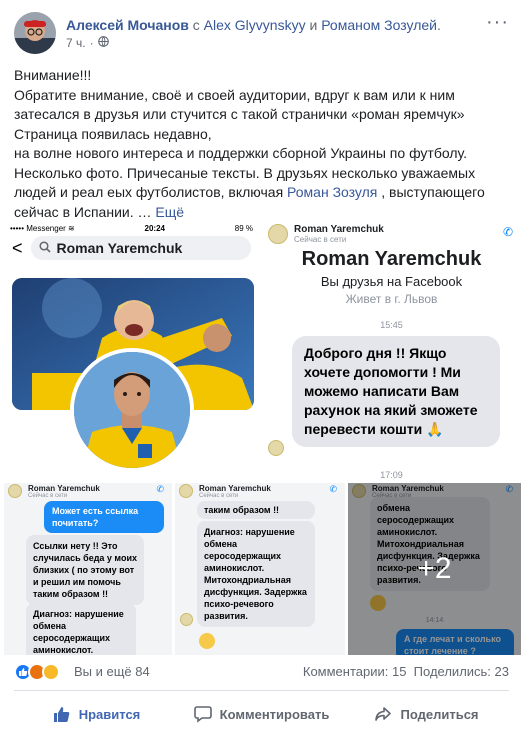 The image size is (523, 739). What do you see at coordinates (497, 22) in the screenshot?
I see `more-dots-icon: ···` at bounding box center [497, 22].